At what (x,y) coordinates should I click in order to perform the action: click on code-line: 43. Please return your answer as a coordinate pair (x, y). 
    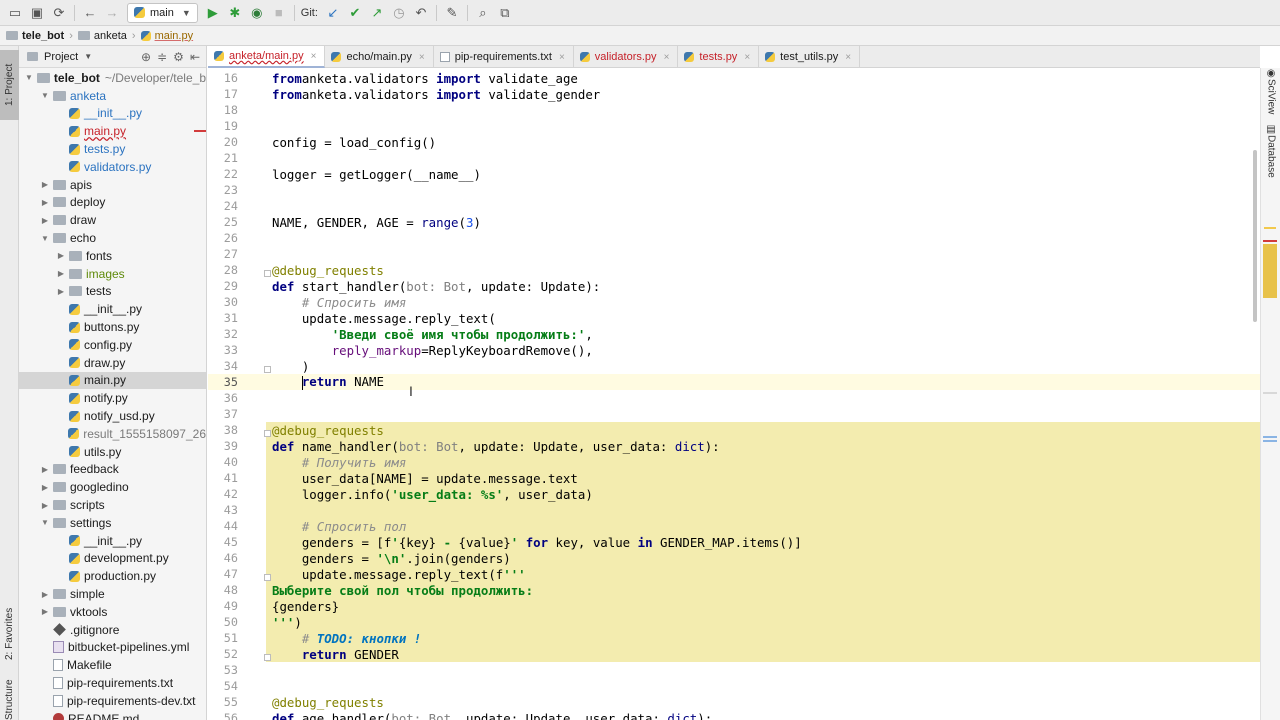
    Looking at the image, I should click on (734, 510).